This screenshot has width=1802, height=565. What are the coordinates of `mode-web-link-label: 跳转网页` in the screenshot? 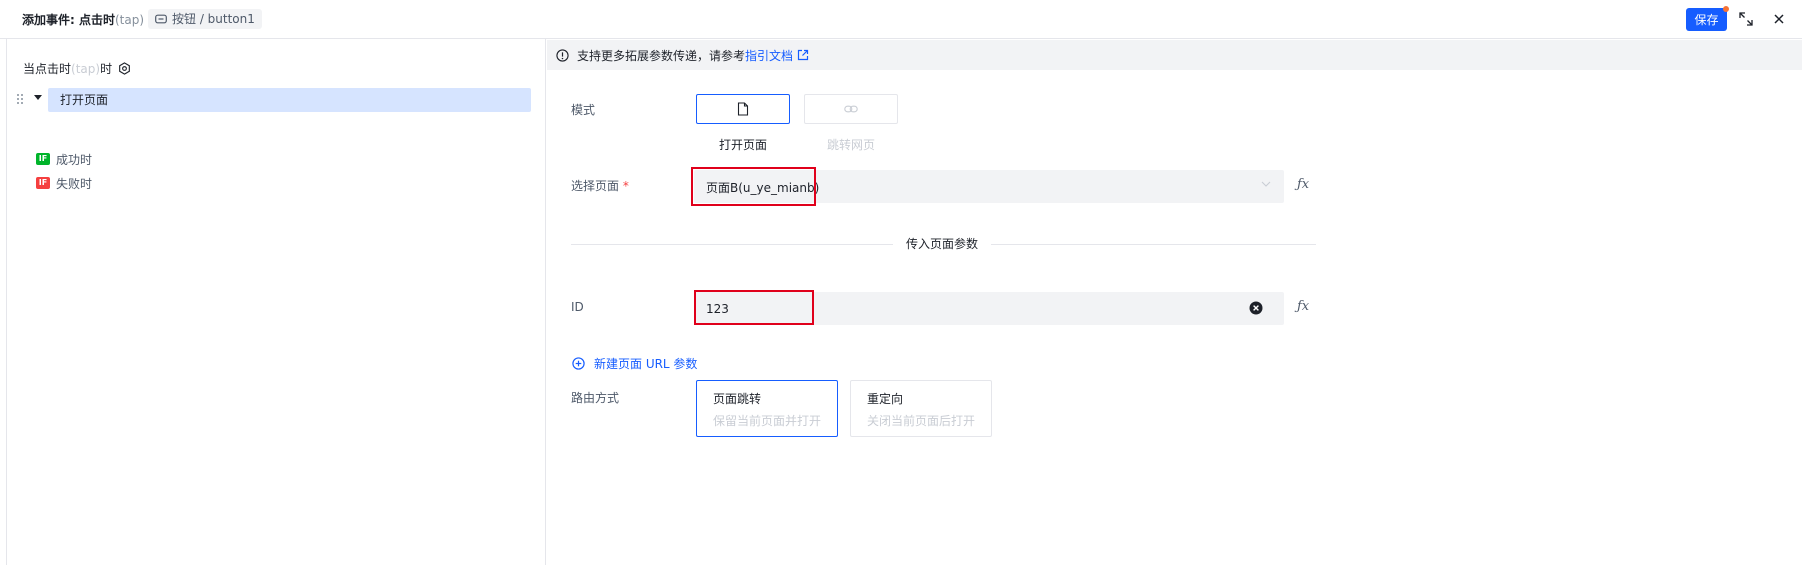 It's located at (850, 145).